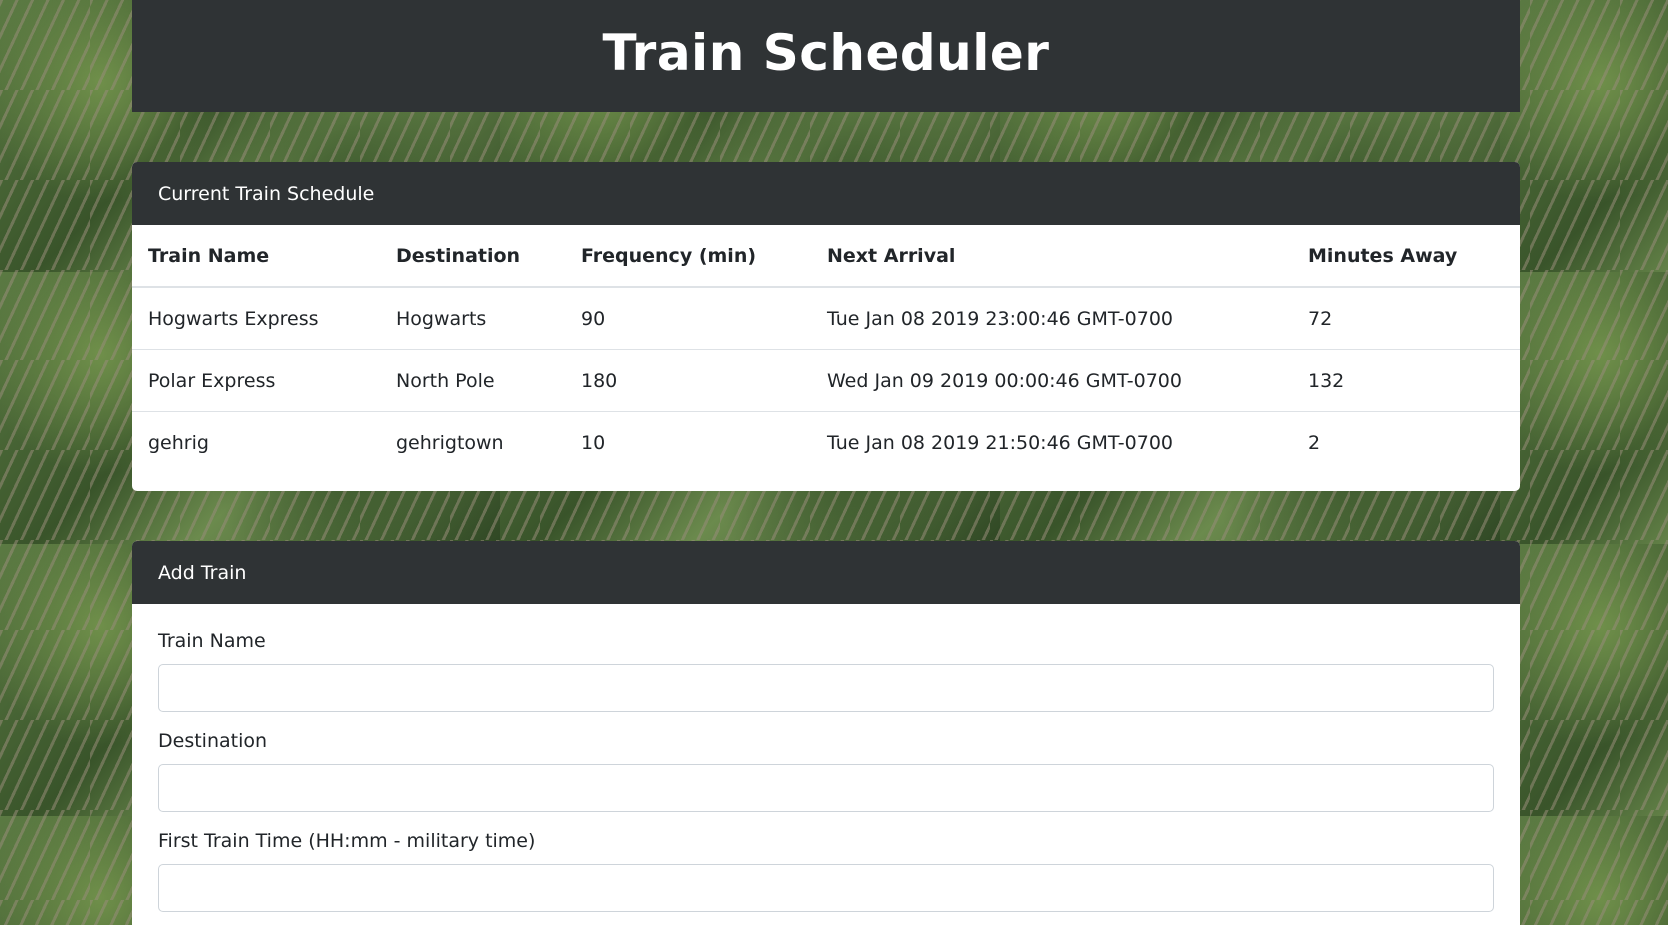 The image size is (1668, 925). What do you see at coordinates (688, 380) in the screenshot?
I see `cell-frequency: 180` at bounding box center [688, 380].